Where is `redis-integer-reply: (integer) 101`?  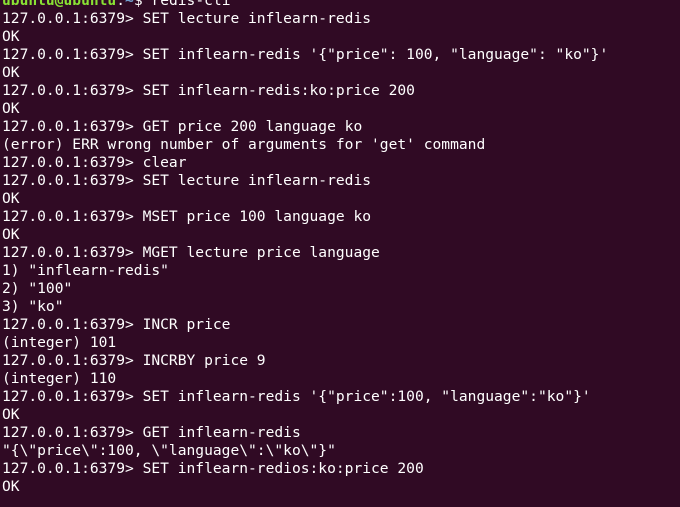 redis-integer-reply: (integer) 101 is located at coordinates (59, 342).